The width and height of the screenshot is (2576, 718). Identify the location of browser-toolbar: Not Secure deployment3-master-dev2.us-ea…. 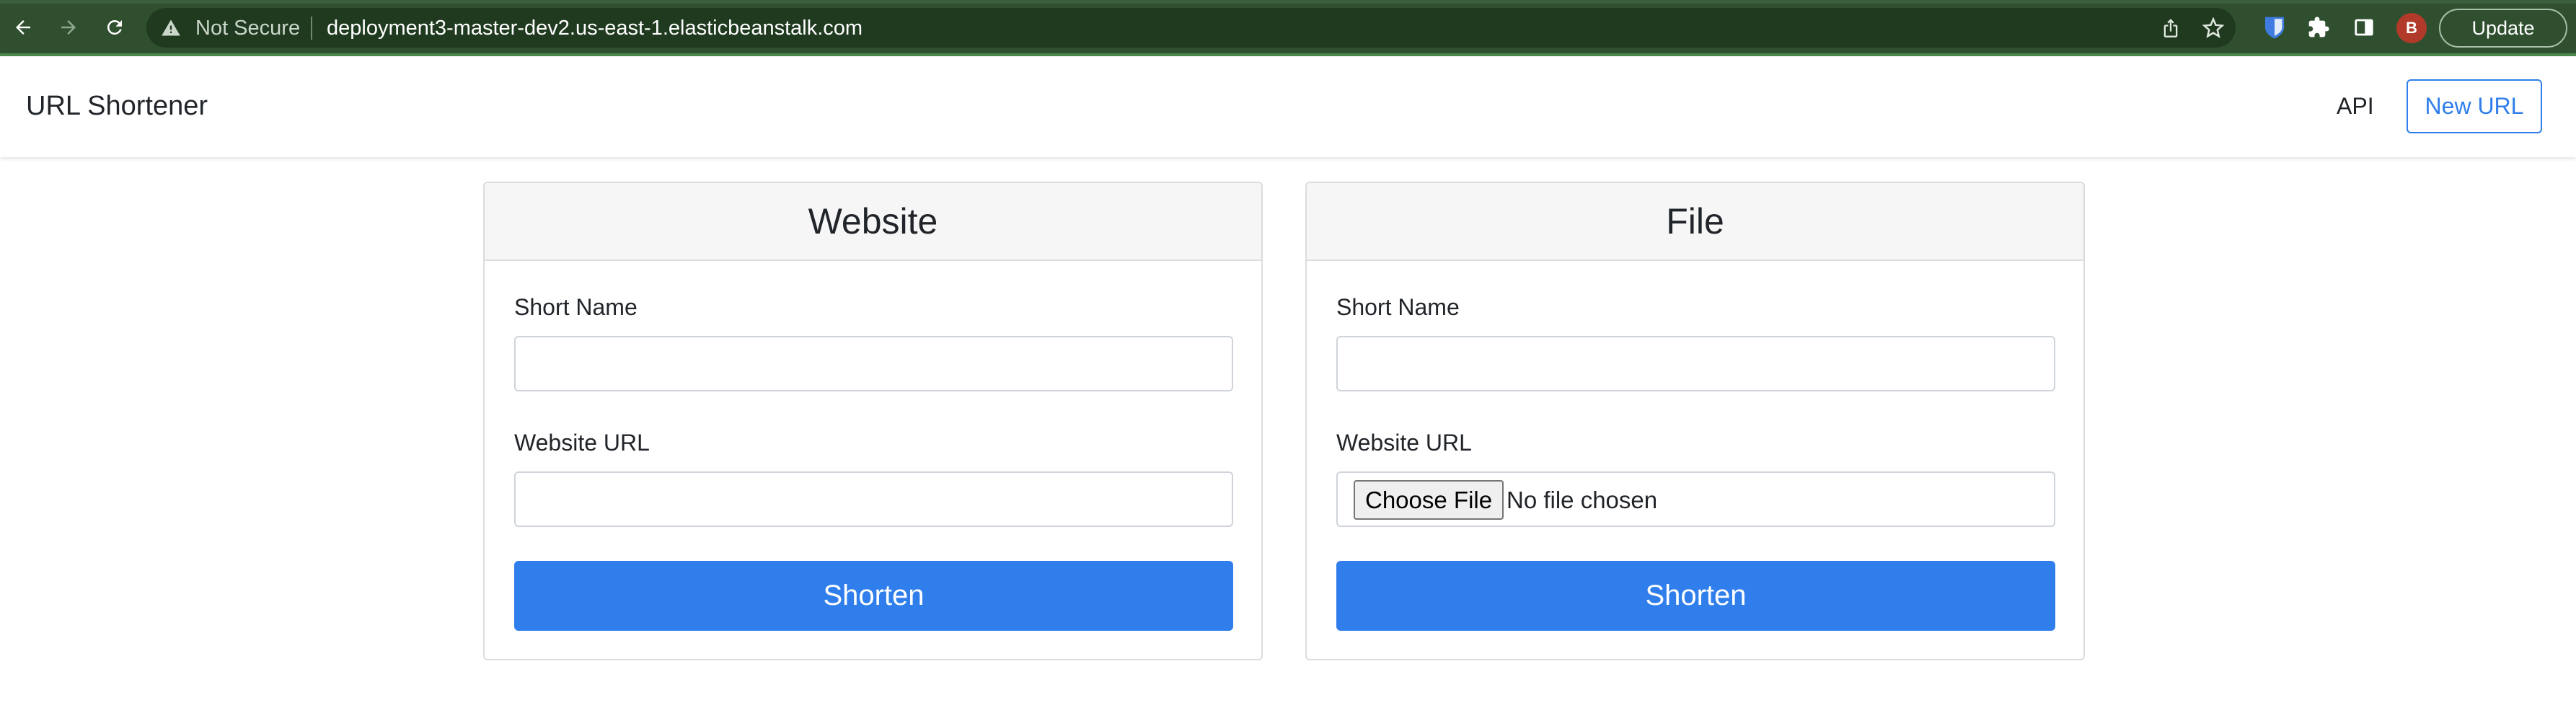
(1288, 28).